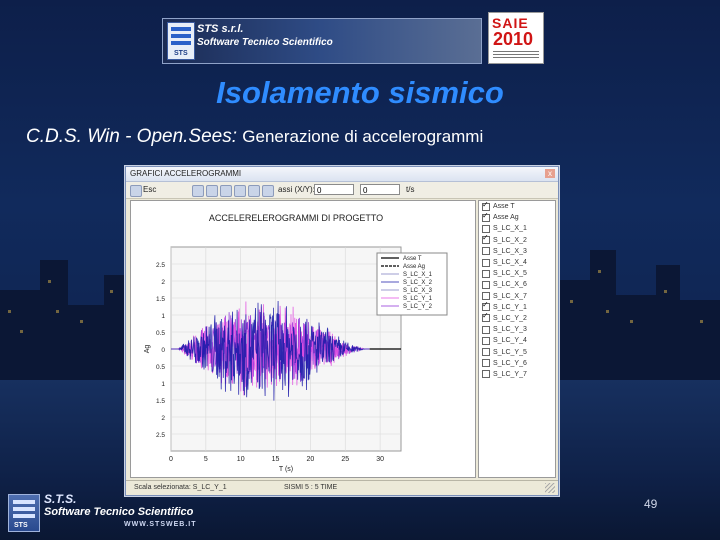  I want to click on y-tick-label: 1.5, so click(160, 401).